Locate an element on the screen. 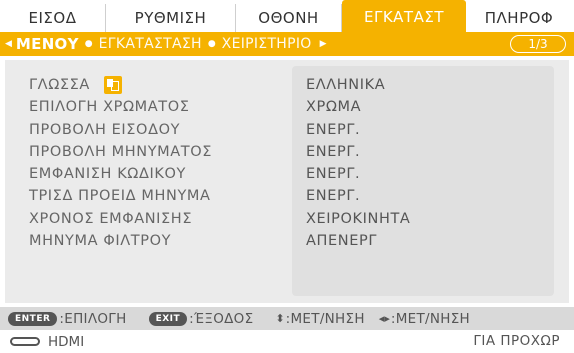 The image size is (574, 353). setting-label-input-display: ΠΡΟΒΟΛΗ ΕΙΣΟΔΟΥ is located at coordinates (120, 130).